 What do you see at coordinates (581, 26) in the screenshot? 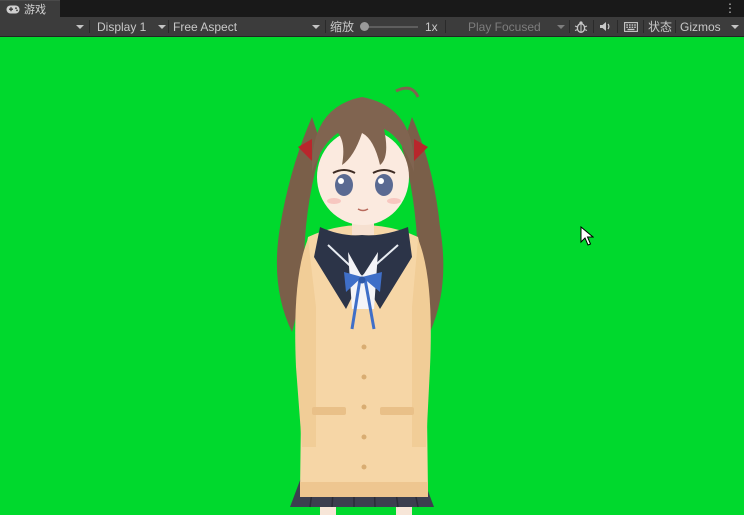
I see `bug-icon` at bounding box center [581, 26].